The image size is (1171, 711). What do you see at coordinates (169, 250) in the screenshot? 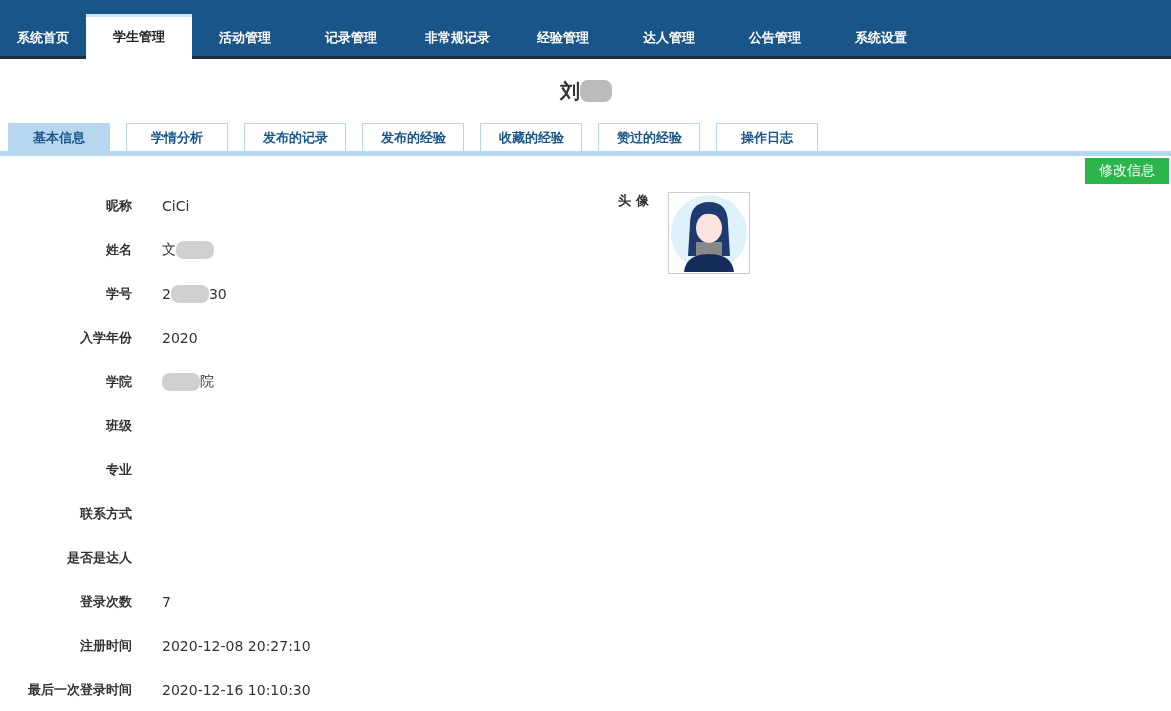
I see `field-value: 文` at bounding box center [169, 250].